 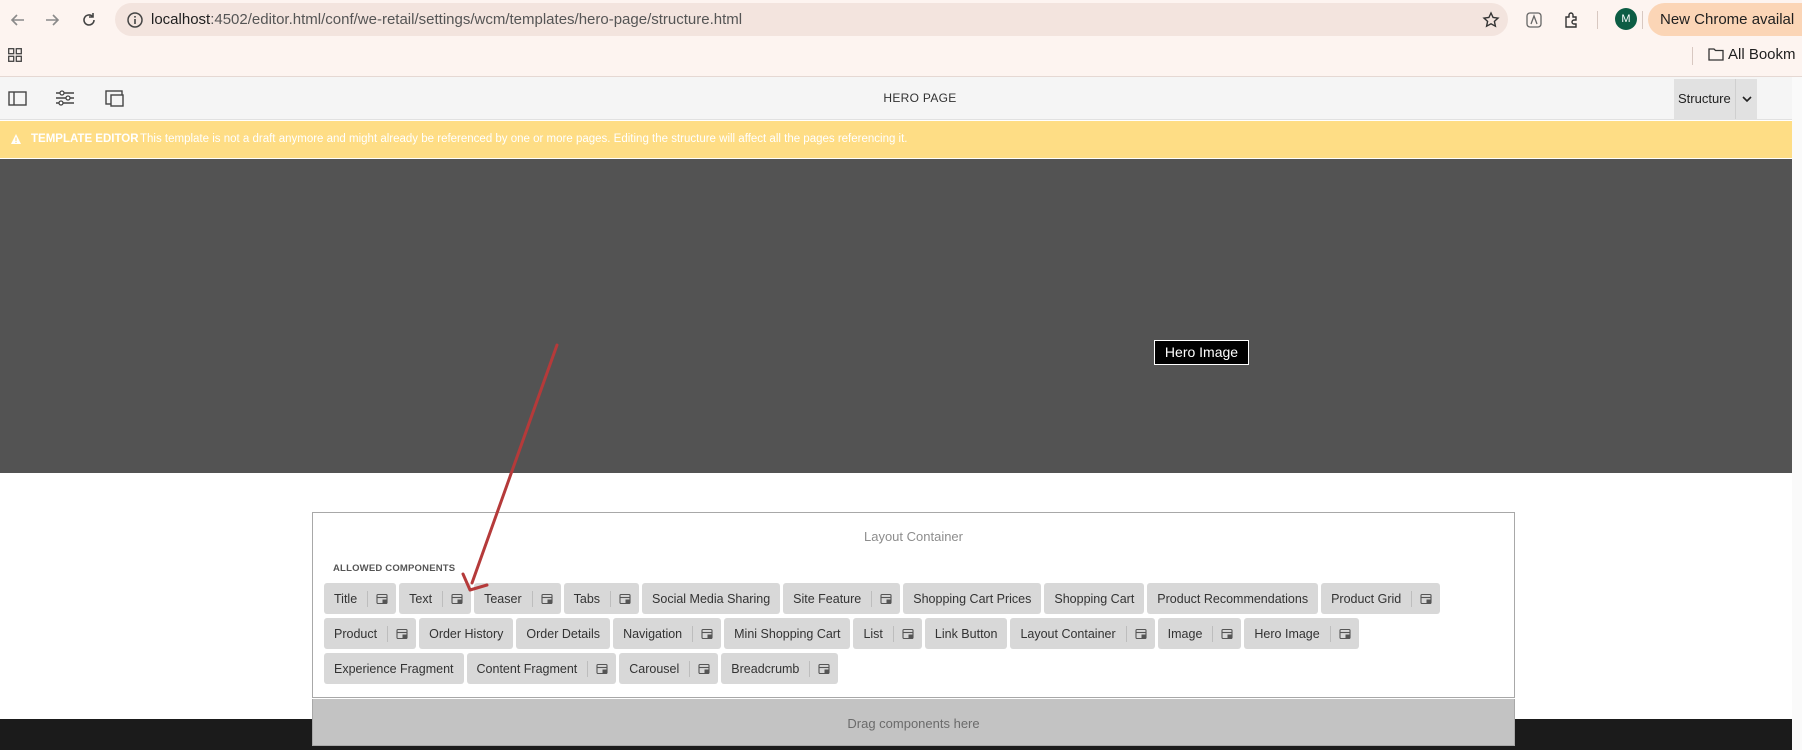 I want to click on toolbar-divider, so click(x=1597, y=20).